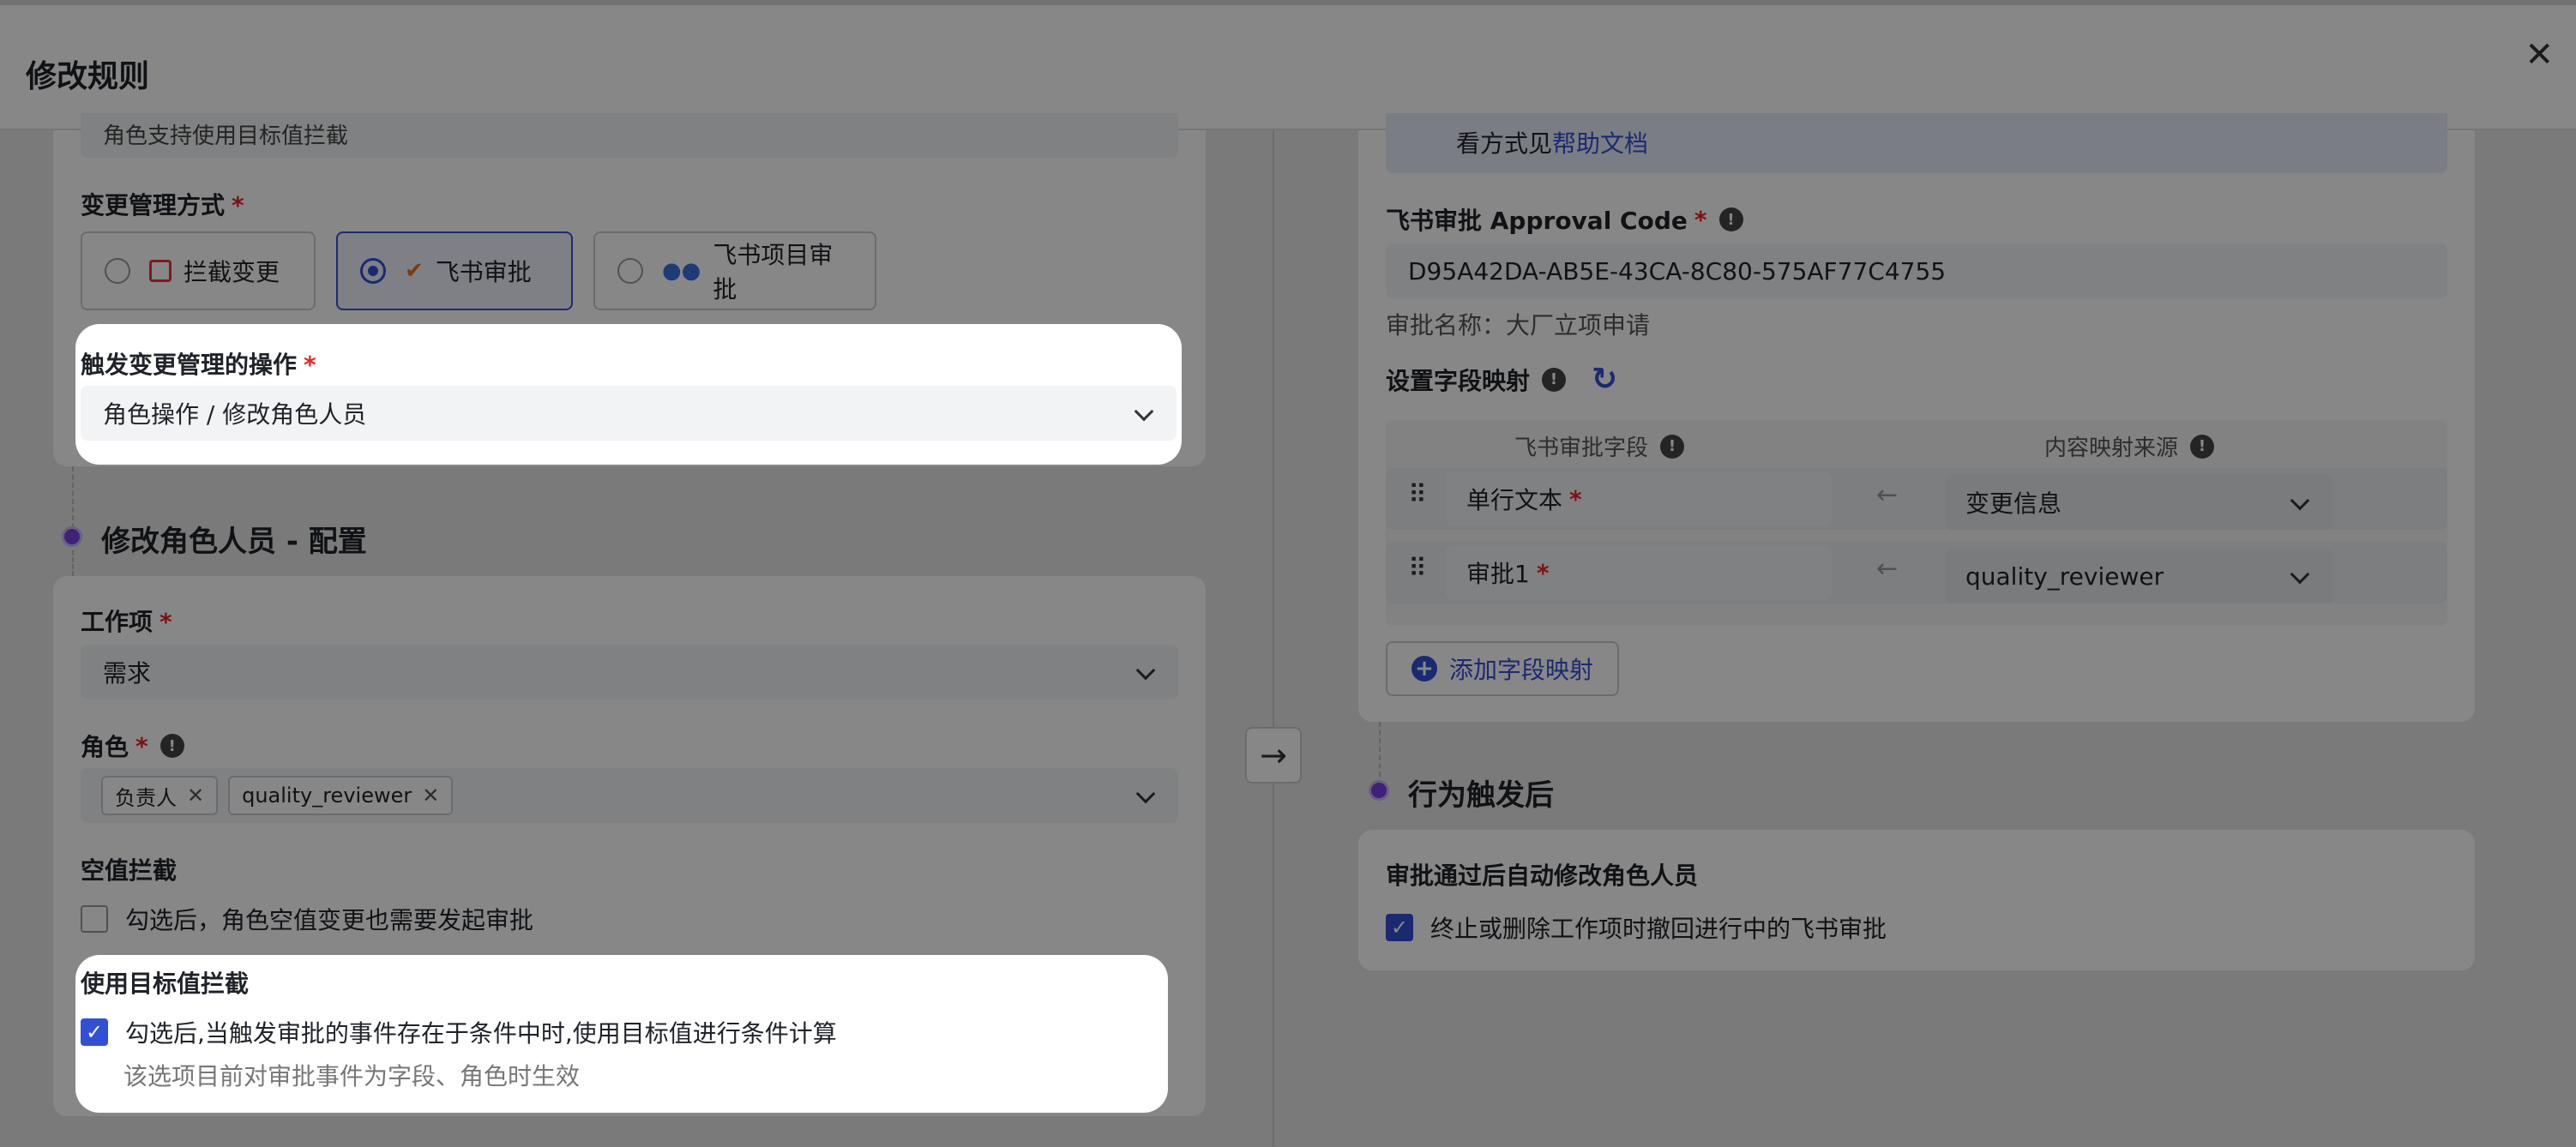 Image resolution: width=2576 pixels, height=1147 pixels. Describe the element at coordinates (88, 76) in the screenshot. I see `page-title: 修改规则` at that location.